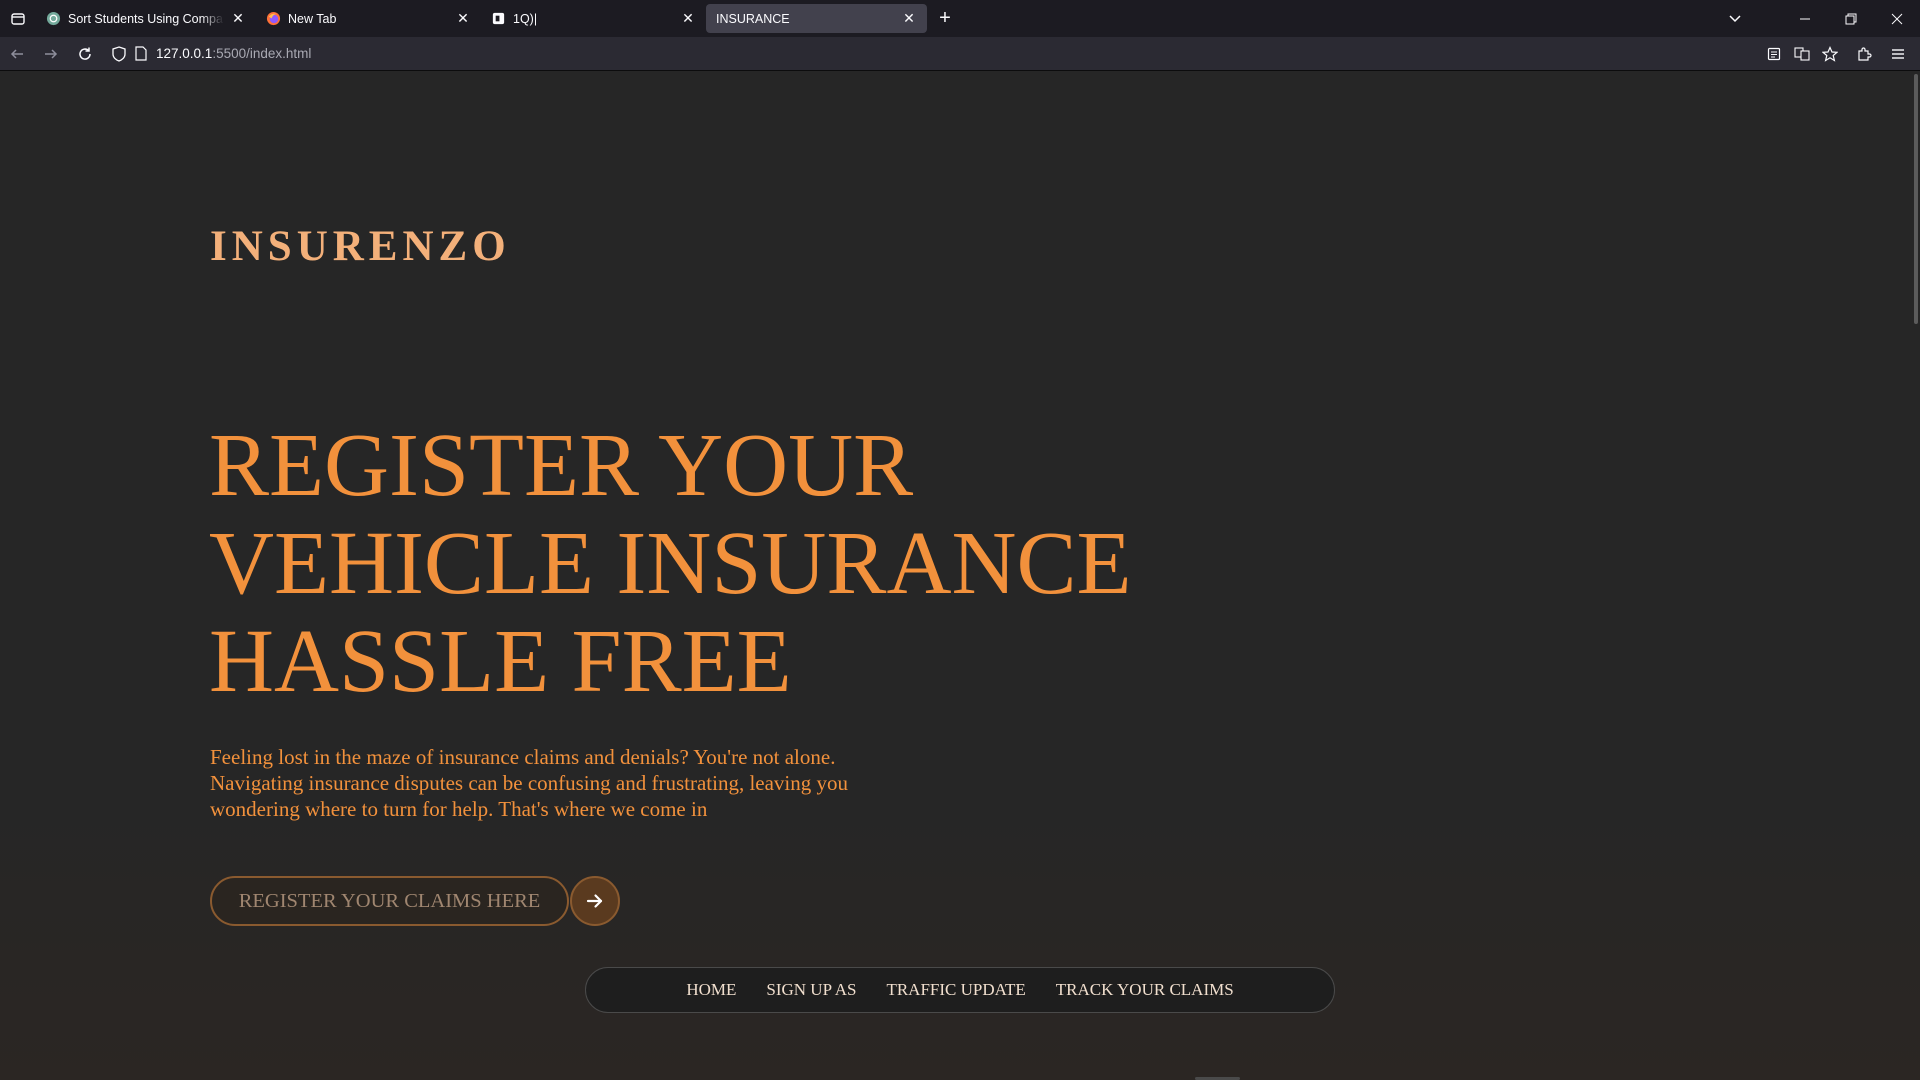  What do you see at coordinates (312, 18) in the screenshot?
I see `tab-title: New Tab` at bounding box center [312, 18].